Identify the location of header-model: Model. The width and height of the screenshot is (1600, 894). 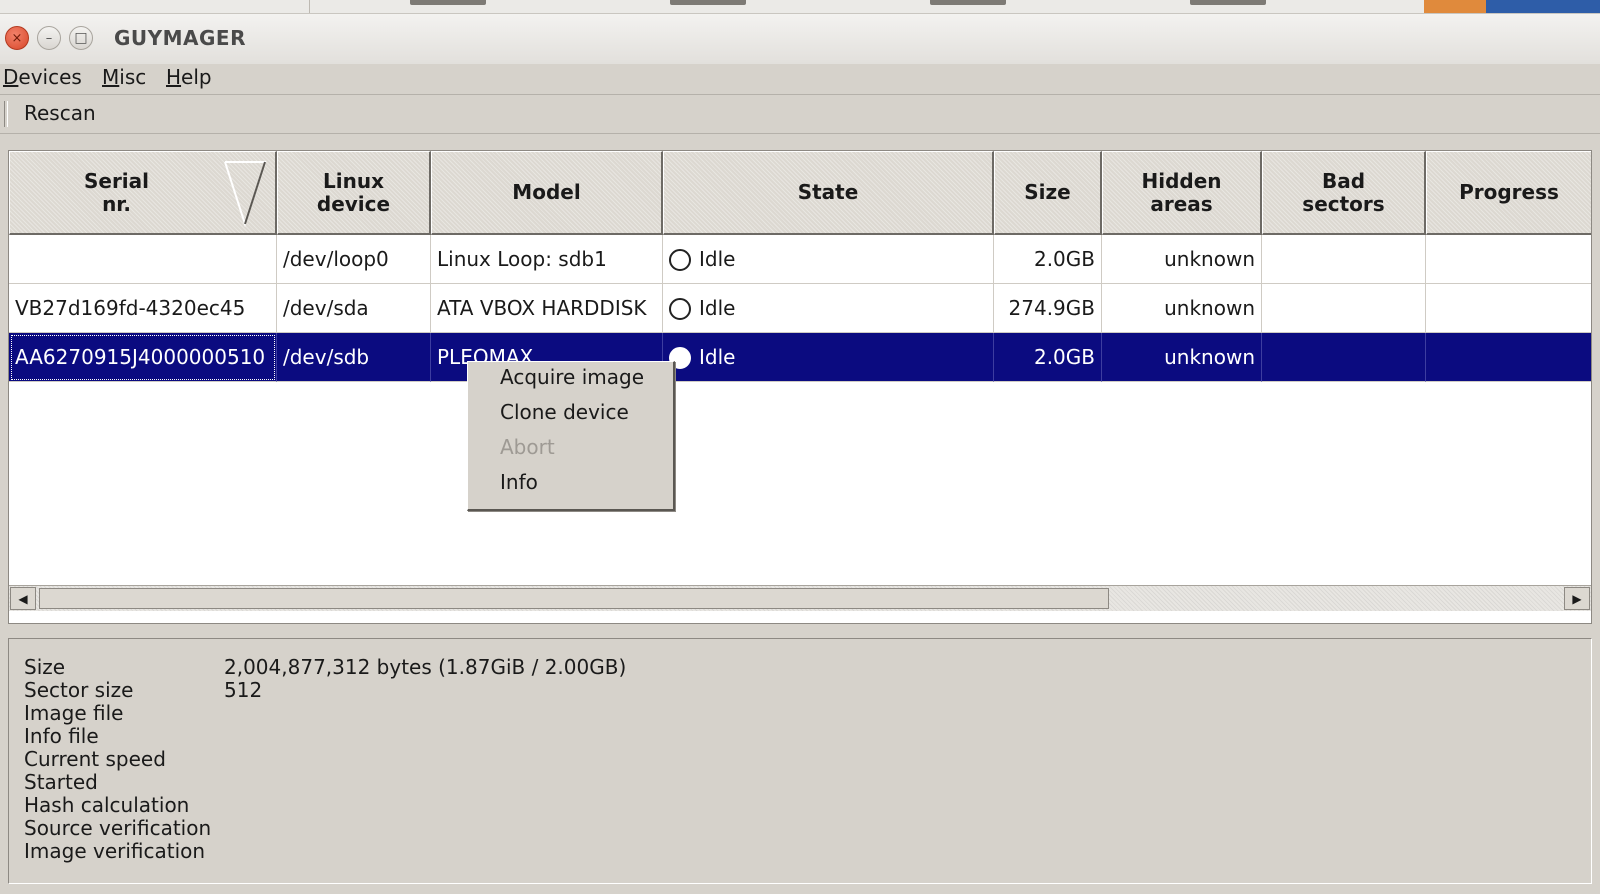
(547, 193).